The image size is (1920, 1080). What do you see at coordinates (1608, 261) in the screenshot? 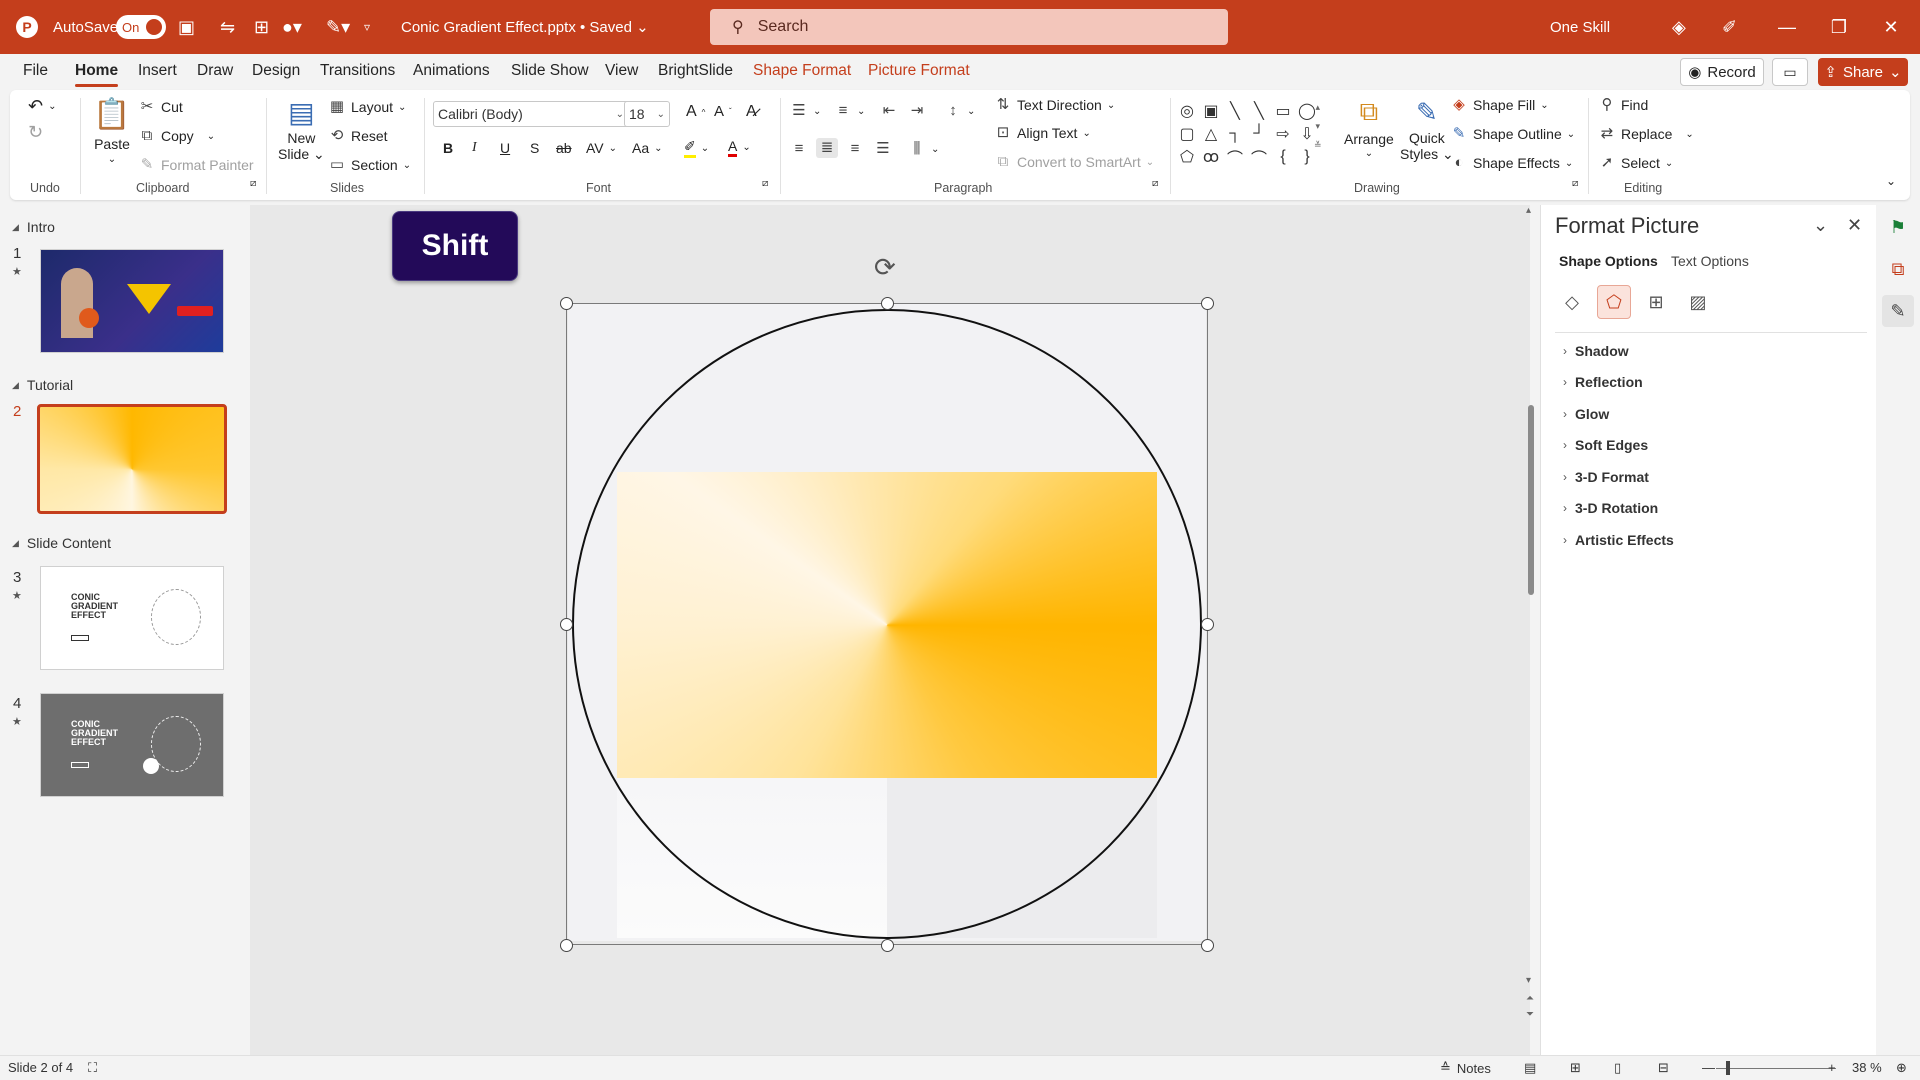
I see `tab-shape-options: Shape Options` at bounding box center [1608, 261].